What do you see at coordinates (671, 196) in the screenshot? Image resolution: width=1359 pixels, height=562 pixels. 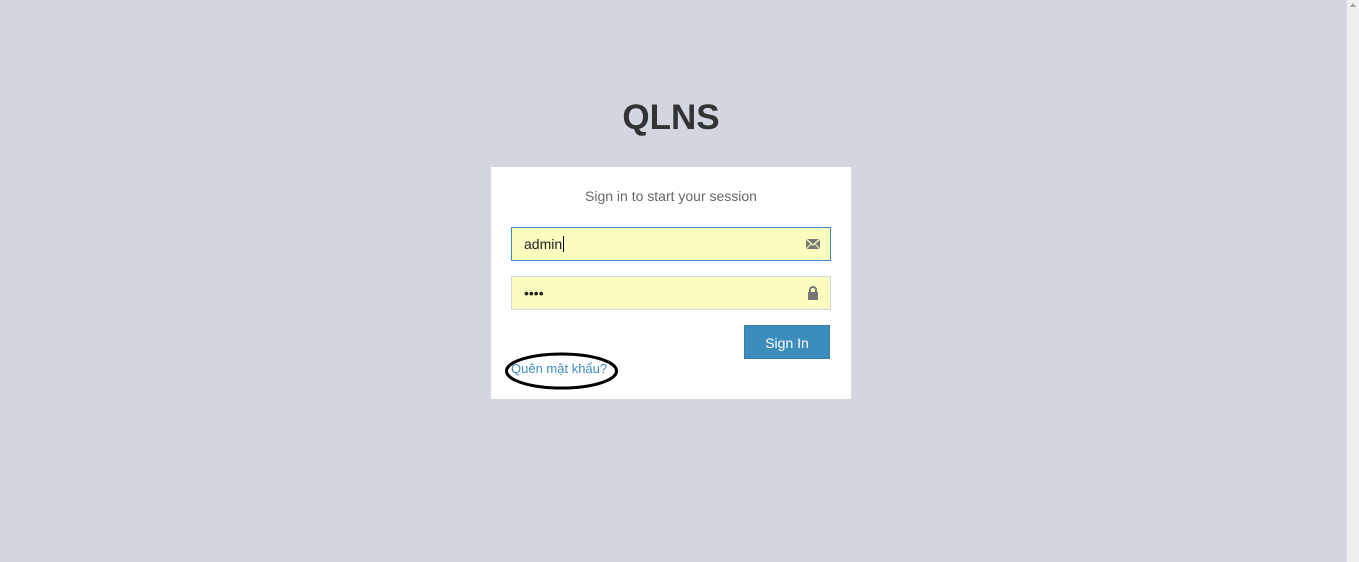 I see `login-message: Sign in to start your session` at bounding box center [671, 196].